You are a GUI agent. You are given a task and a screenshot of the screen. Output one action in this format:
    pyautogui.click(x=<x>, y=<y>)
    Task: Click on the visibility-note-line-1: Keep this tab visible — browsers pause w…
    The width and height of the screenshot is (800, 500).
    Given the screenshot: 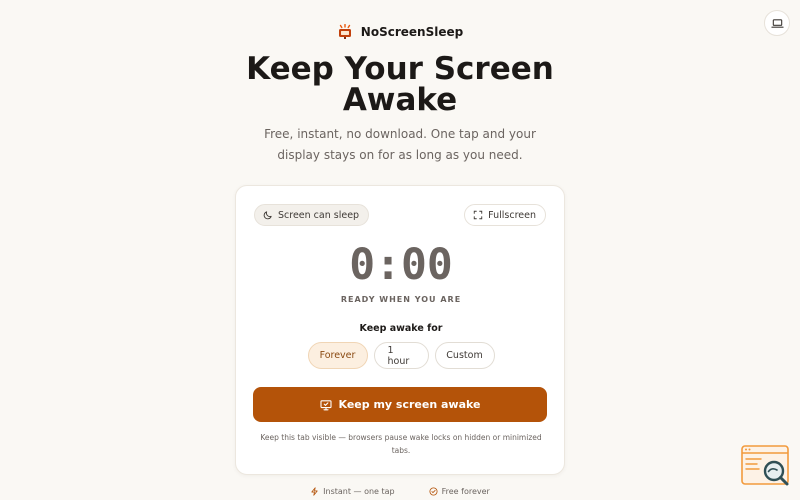 What is the action you would take?
    pyautogui.click(x=401, y=437)
    